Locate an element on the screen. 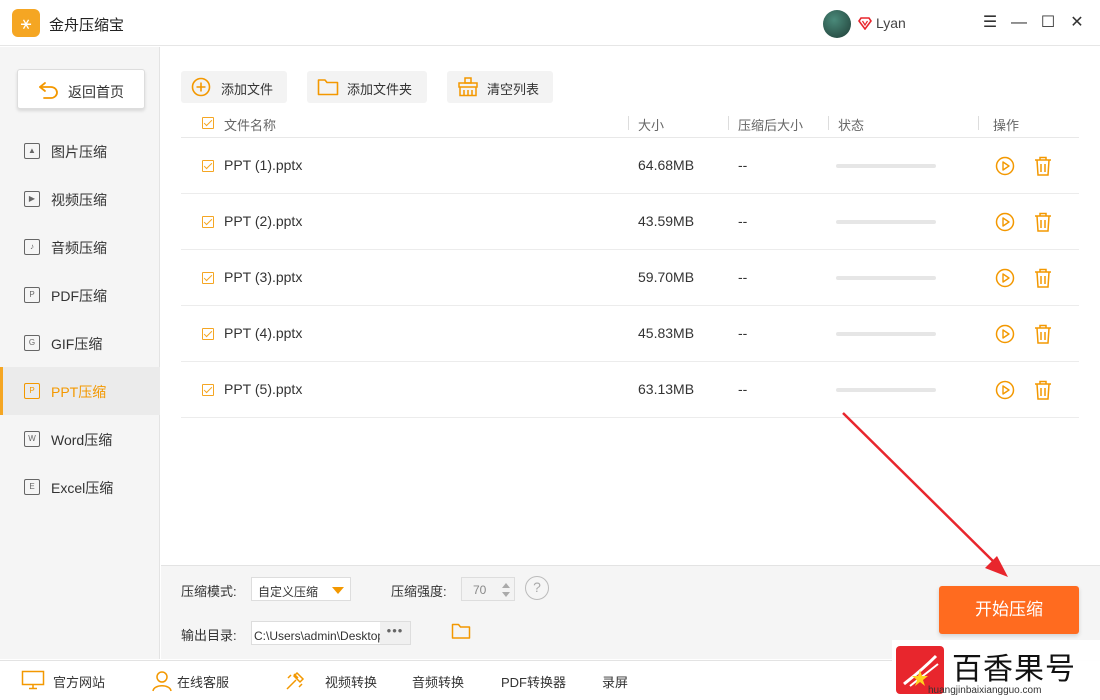  excel-icon: E is located at coordinates (32, 487).